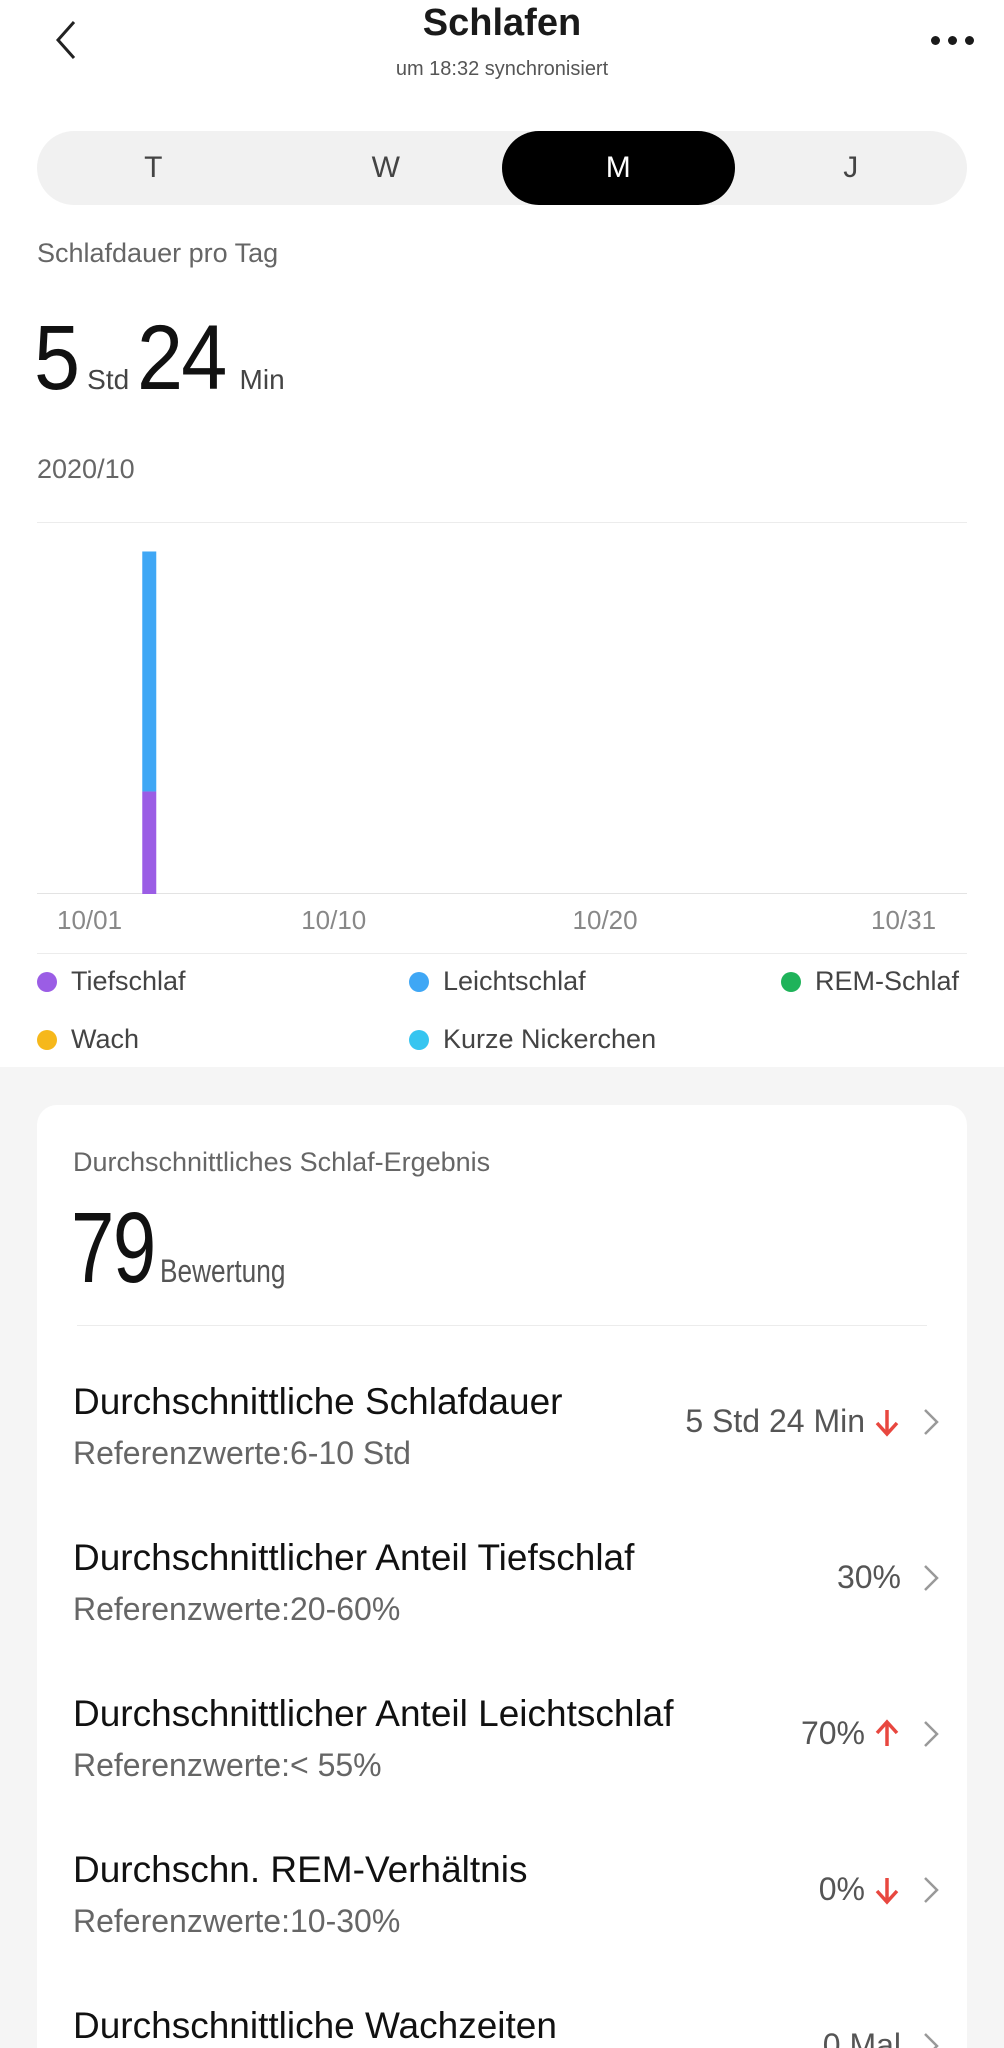 Image resolution: width=1004 pixels, height=2048 pixels. Describe the element at coordinates (354, 1557) in the screenshot. I see `metric-title: Durchschnittlicher Anteil Tiefschlaf` at that location.